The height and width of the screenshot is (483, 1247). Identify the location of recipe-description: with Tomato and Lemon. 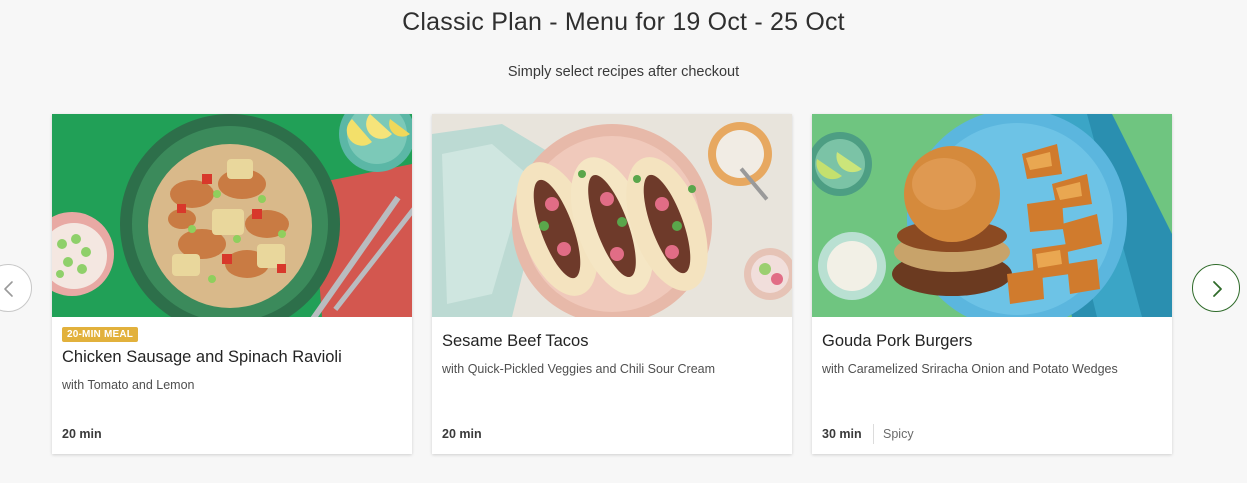
(128, 385).